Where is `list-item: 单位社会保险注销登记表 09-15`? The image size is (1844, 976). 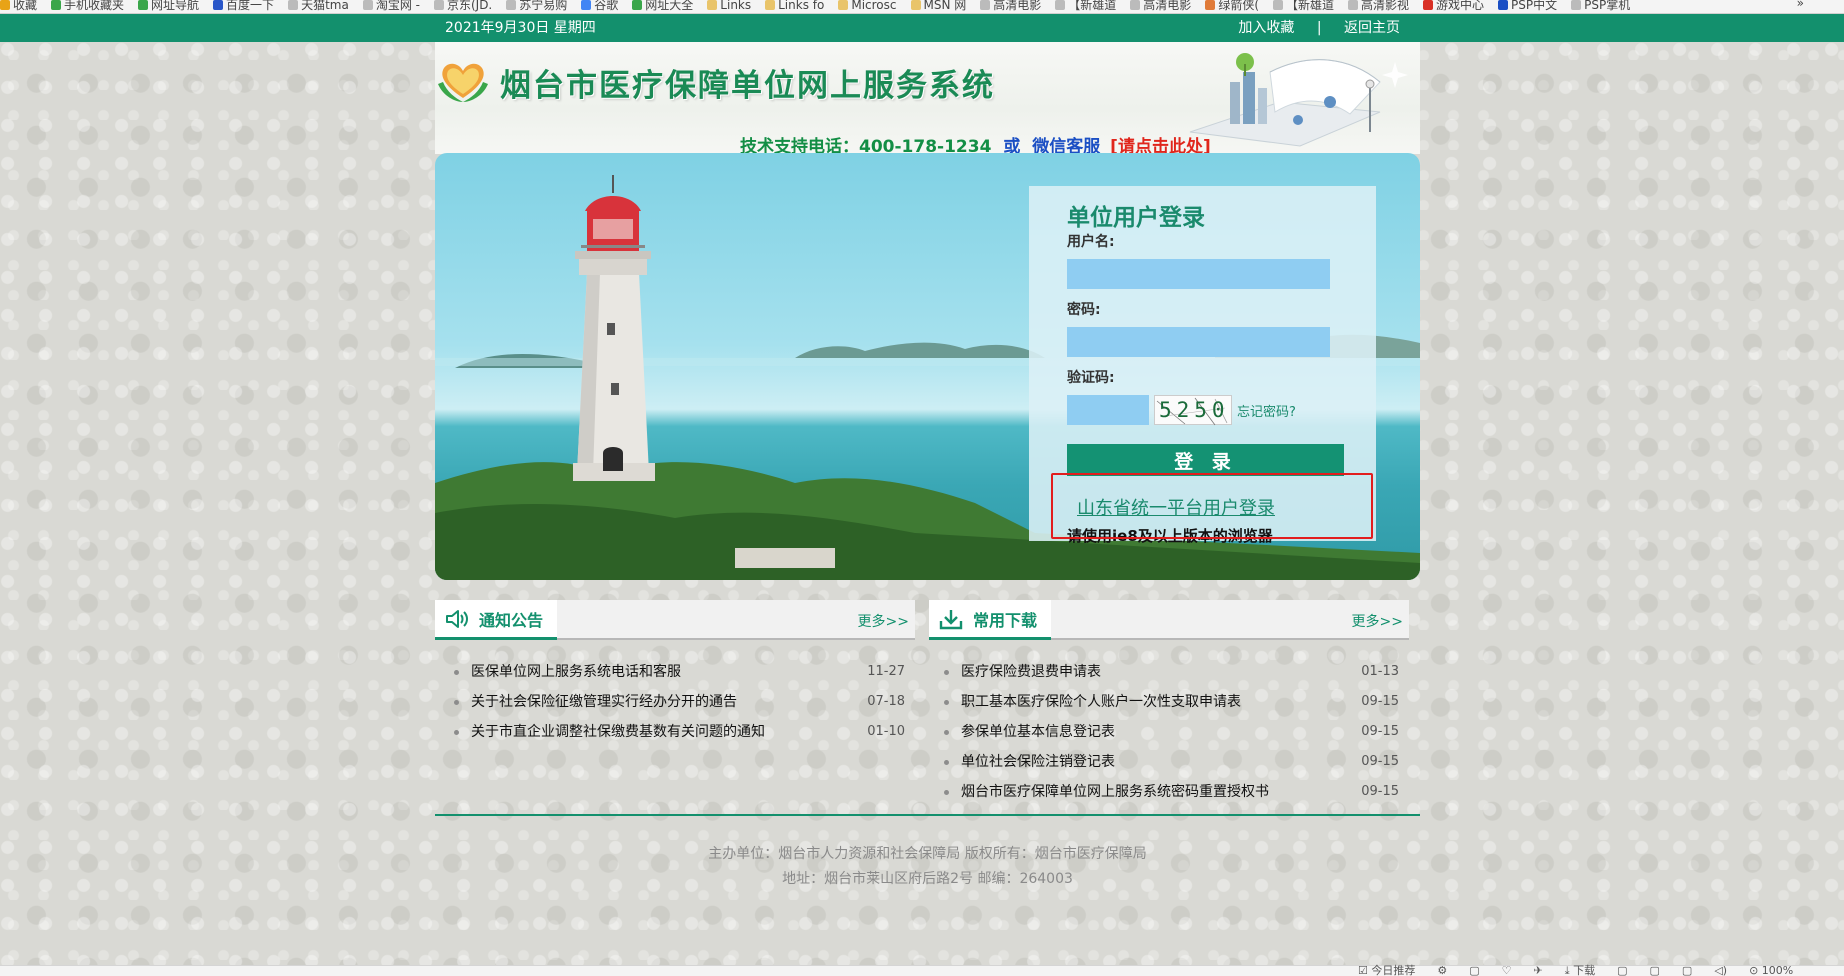 list-item: 单位社会保险注销登记表 09-15 is located at coordinates (1169, 762).